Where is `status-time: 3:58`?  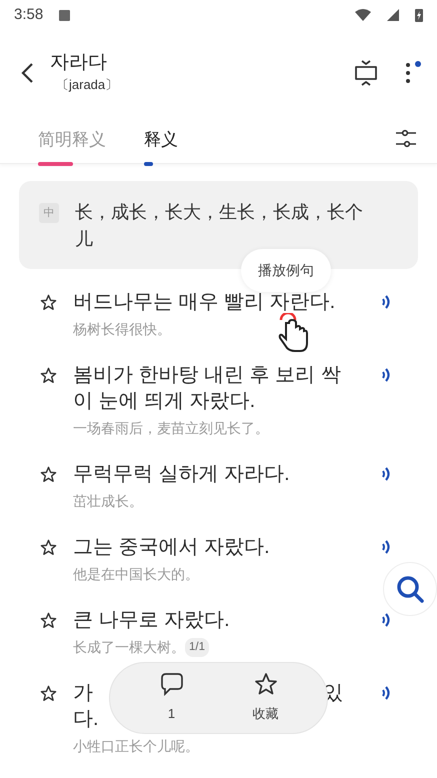
status-time: 3:58 is located at coordinates (29, 14).